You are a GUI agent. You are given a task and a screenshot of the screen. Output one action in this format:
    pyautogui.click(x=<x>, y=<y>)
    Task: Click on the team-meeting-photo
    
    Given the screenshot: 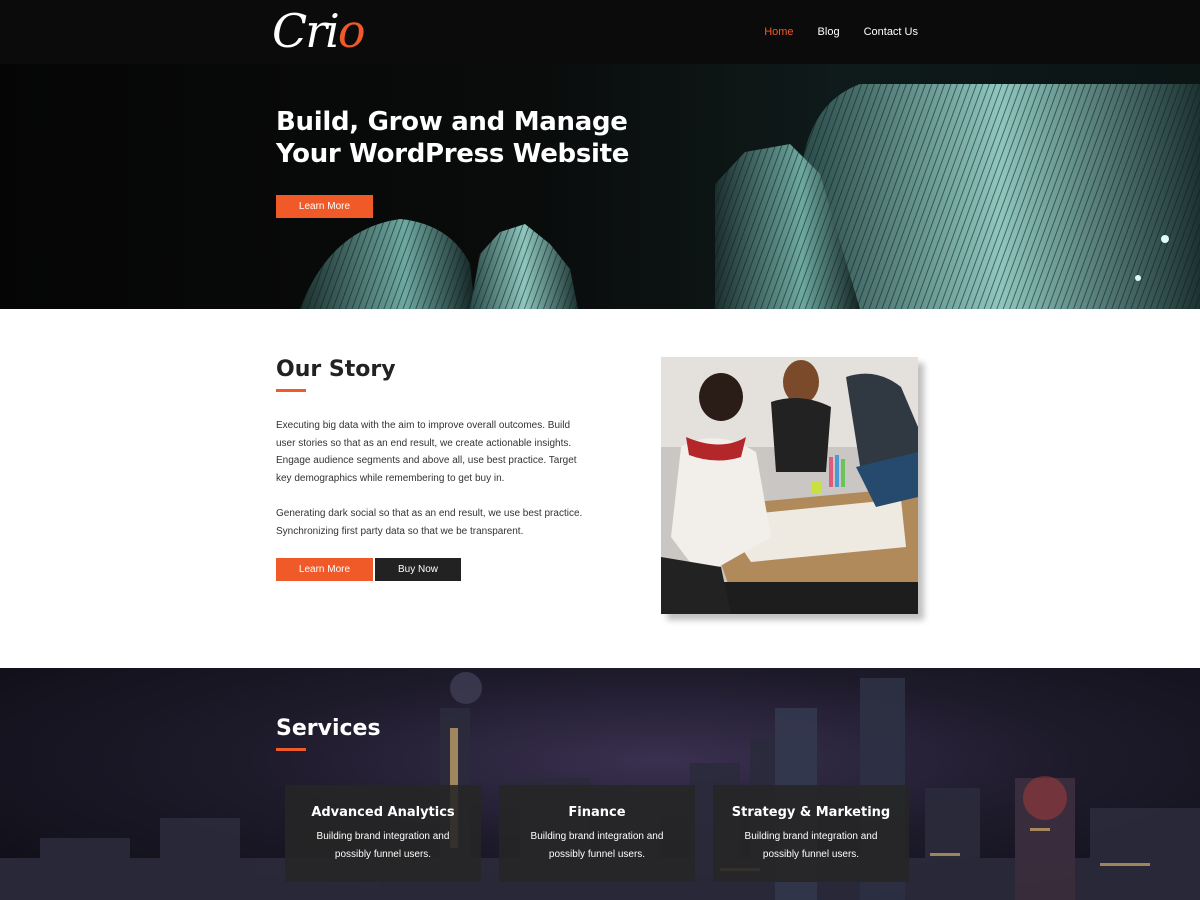 What is the action you would take?
    pyautogui.click(x=789, y=485)
    